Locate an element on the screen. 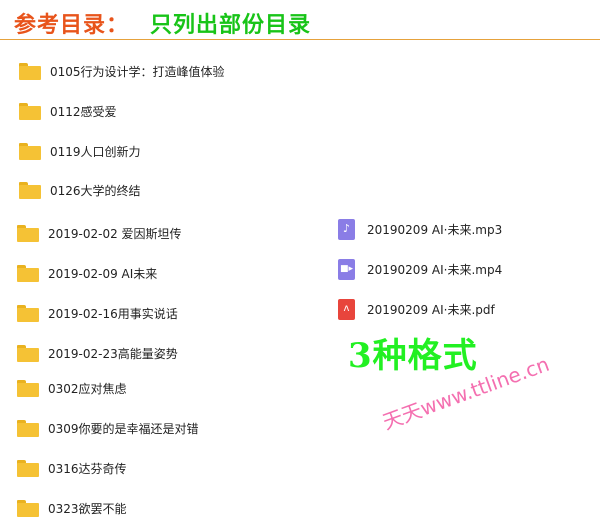  folder-item: 2019-02-23高能量姿势 is located at coordinates (97, 353).